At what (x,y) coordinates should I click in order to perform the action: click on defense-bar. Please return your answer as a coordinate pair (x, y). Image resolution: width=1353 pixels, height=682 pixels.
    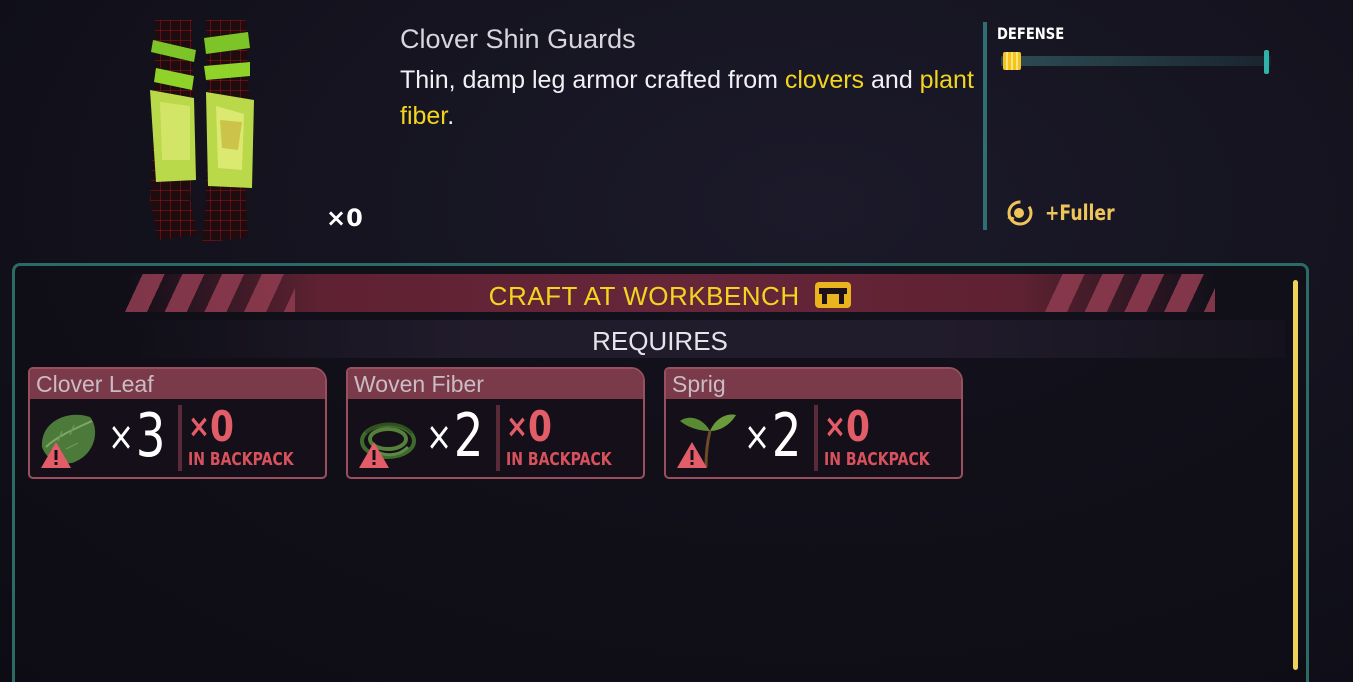
    Looking at the image, I should click on (1136, 62).